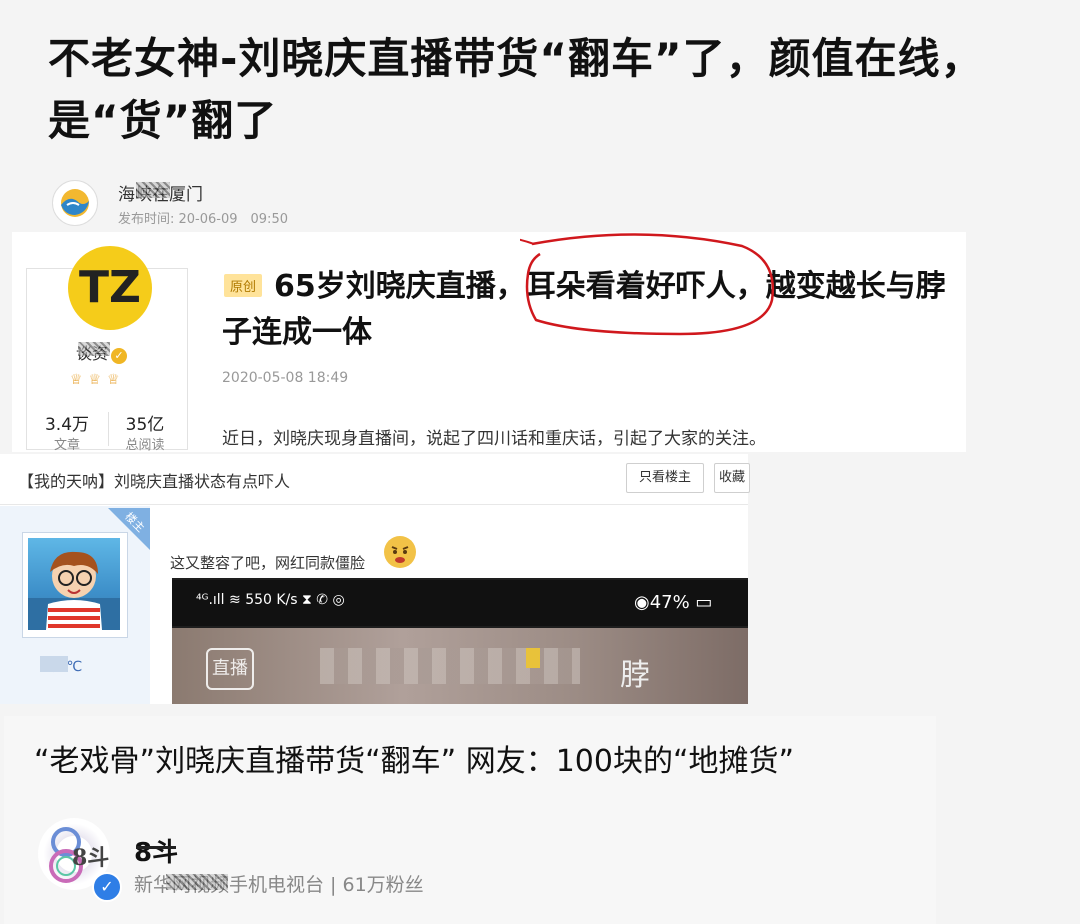 The height and width of the screenshot is (924, 1080). I want to click on article-date: 2020-05-08 18:49, so click(285, 378).